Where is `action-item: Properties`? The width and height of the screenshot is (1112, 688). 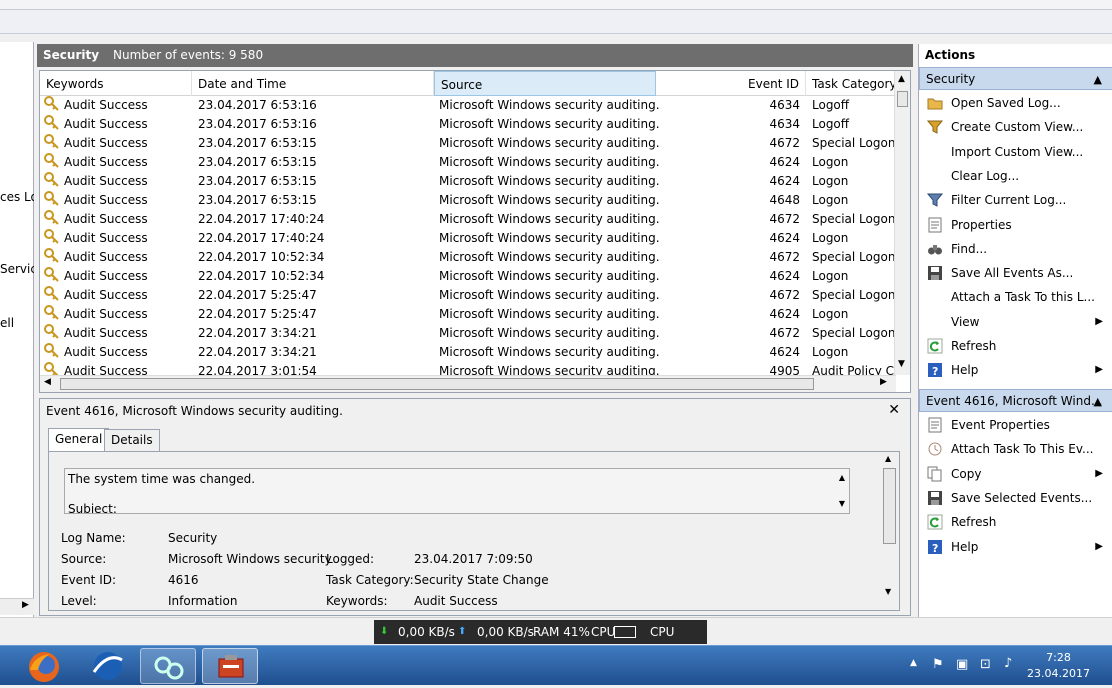 action-item: Properties is located at coordinates (1015, 225).